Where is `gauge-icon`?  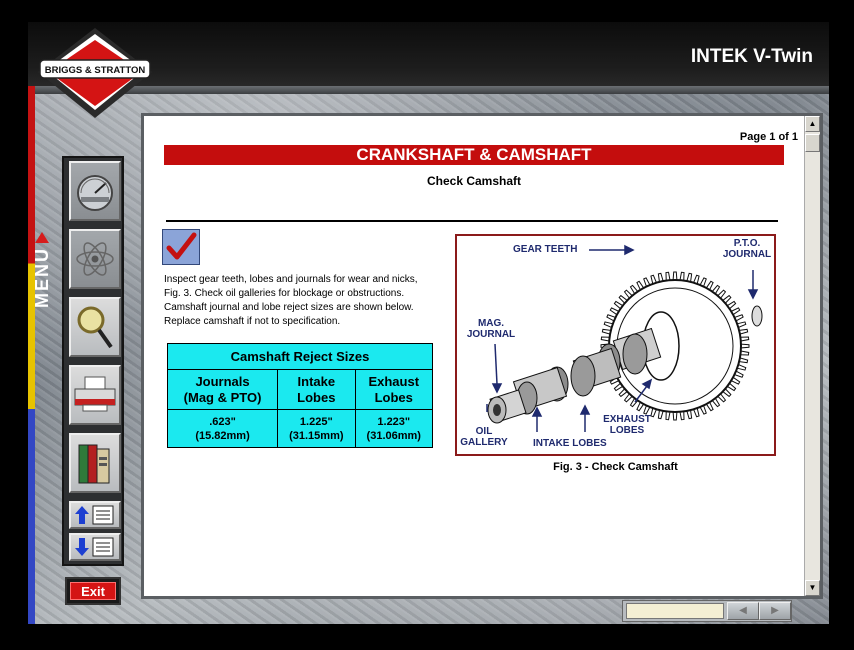
gauge-icon is located at coordinates (95, 193).